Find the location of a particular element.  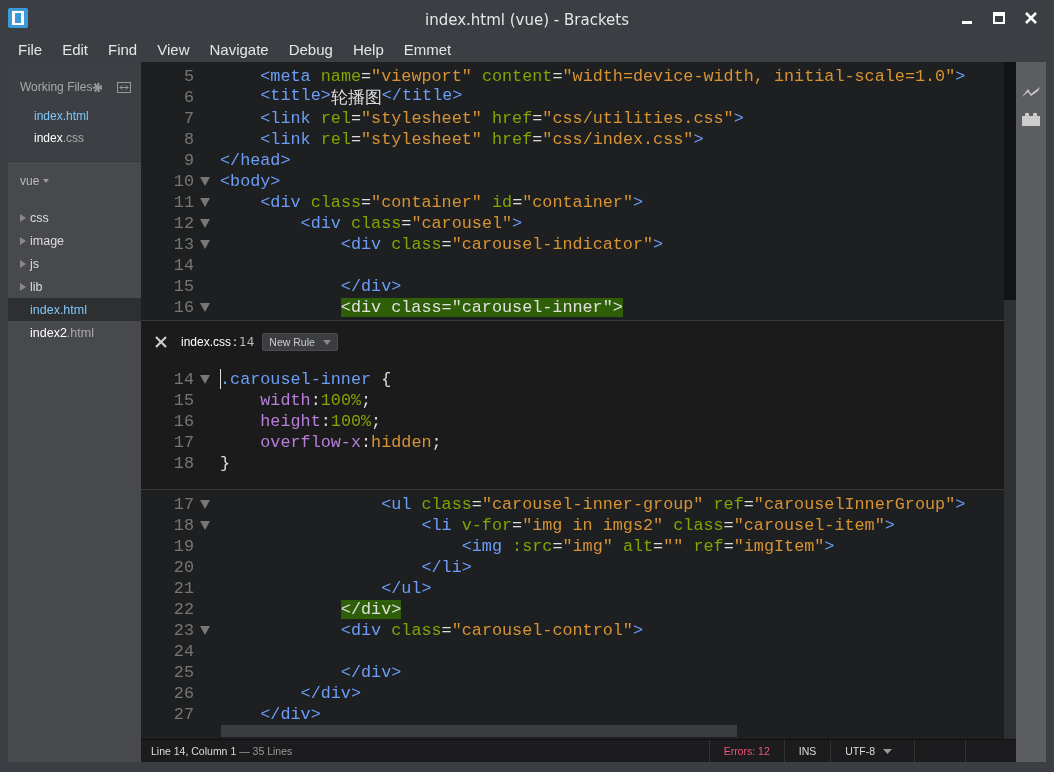

minimize-icon is located at coordinates (967, 22).